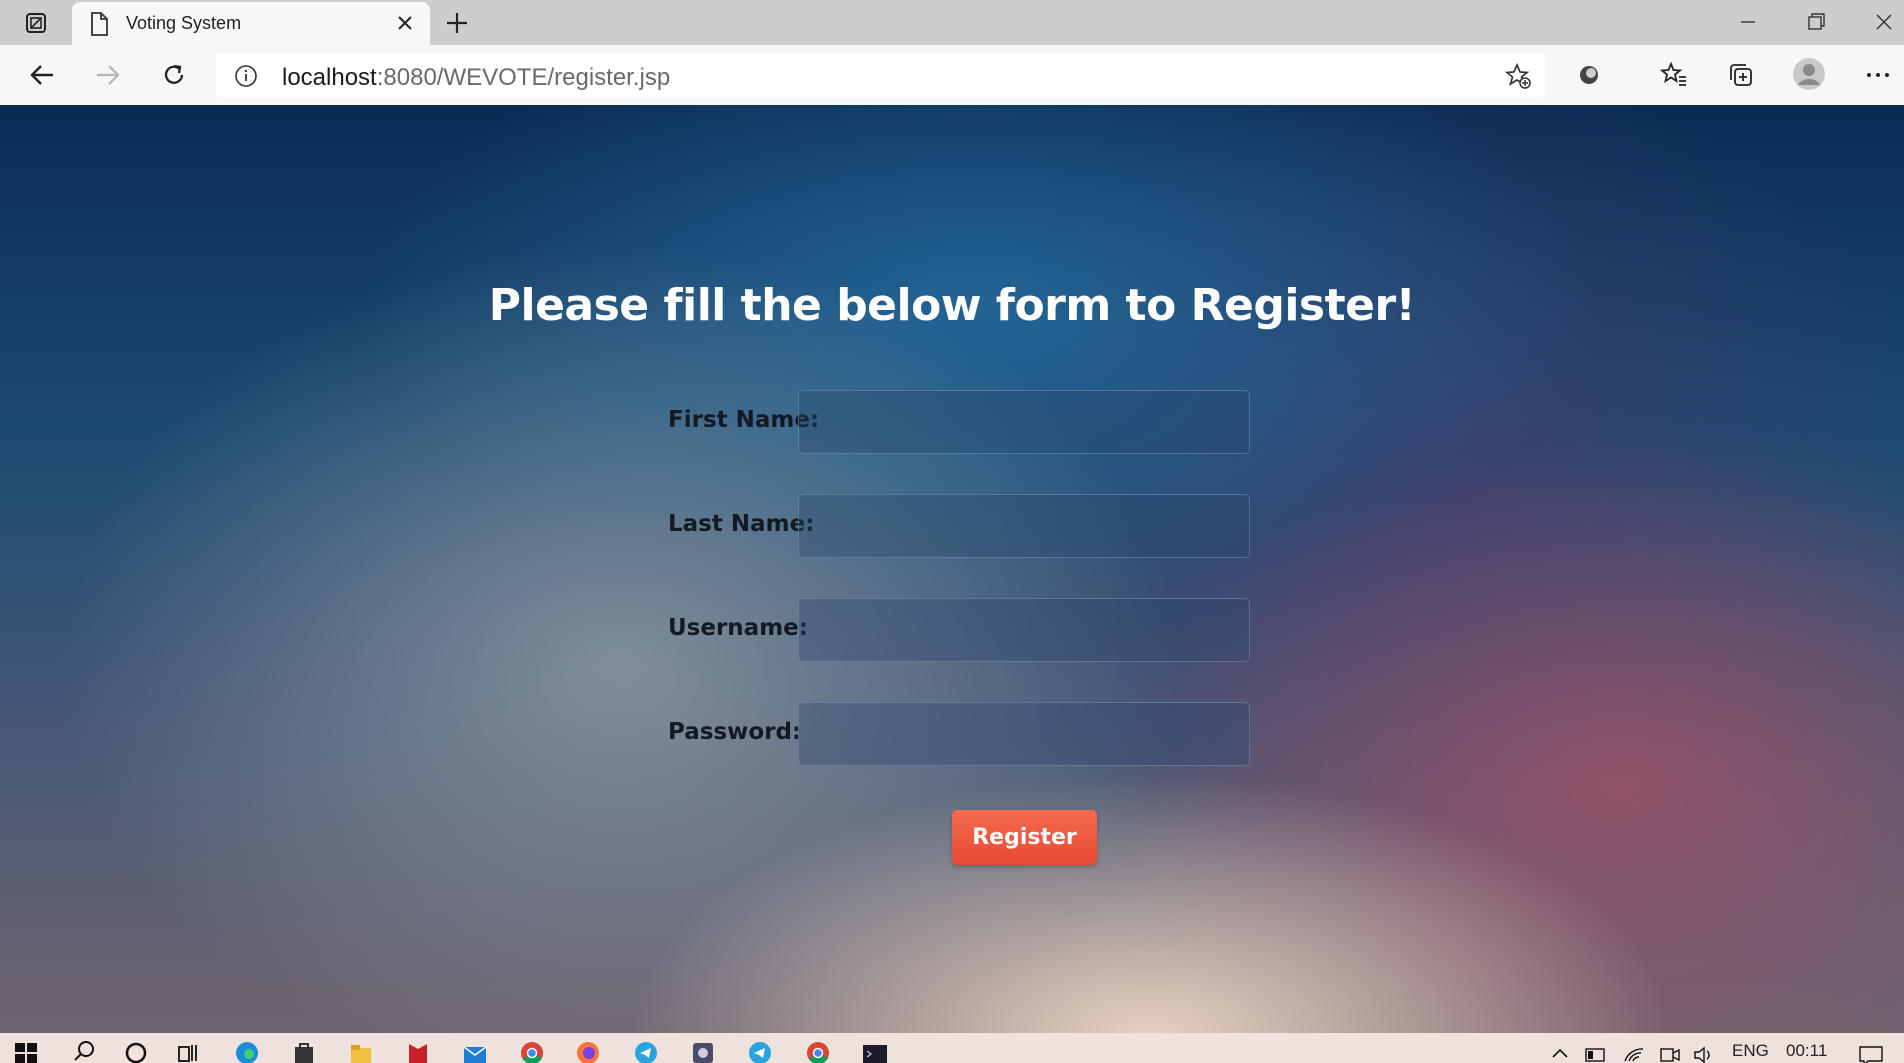 This screenshot has width=1904, height=1063. I want to click on telegram-icon, so click(646, 1051).